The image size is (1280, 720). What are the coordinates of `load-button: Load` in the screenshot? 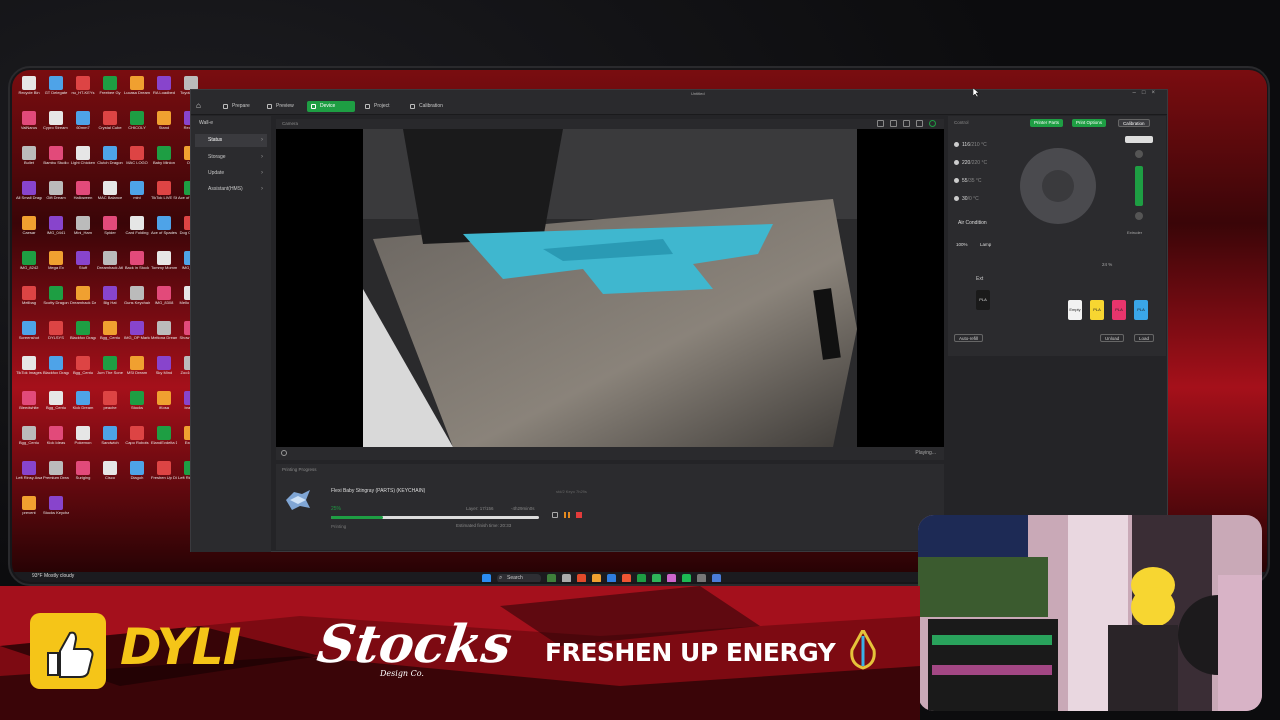 It's located at (1144, 338).